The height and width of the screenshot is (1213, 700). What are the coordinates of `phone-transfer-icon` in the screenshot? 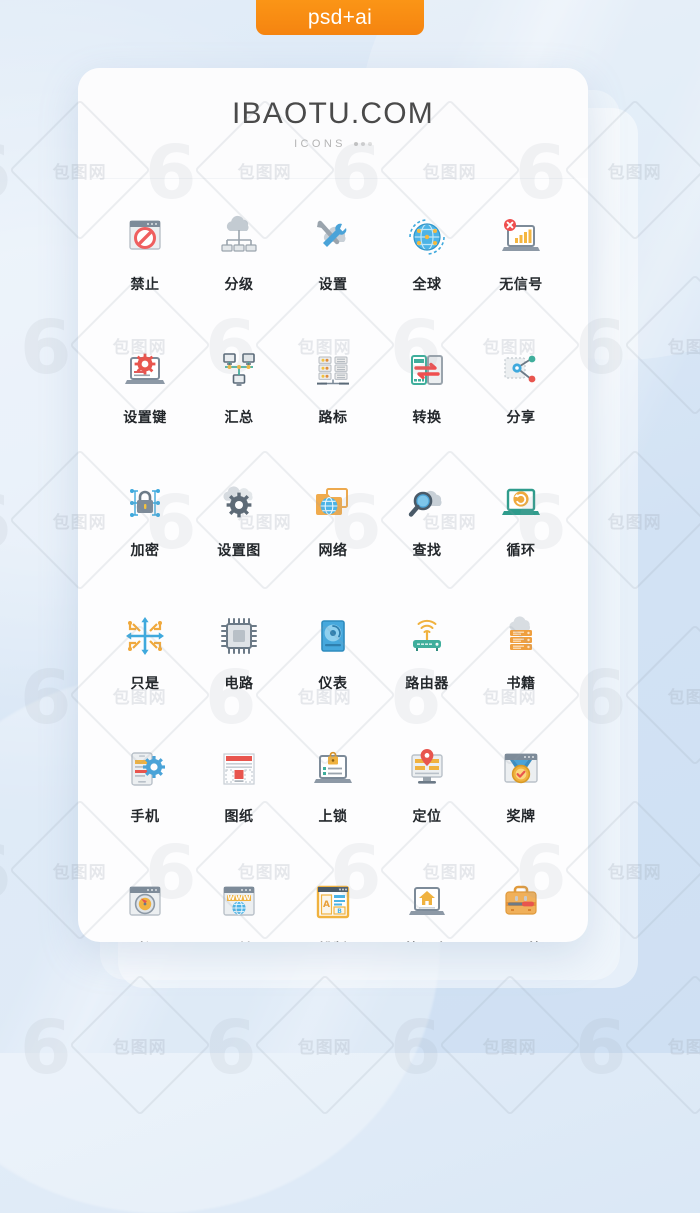 It's located at (427, 370).